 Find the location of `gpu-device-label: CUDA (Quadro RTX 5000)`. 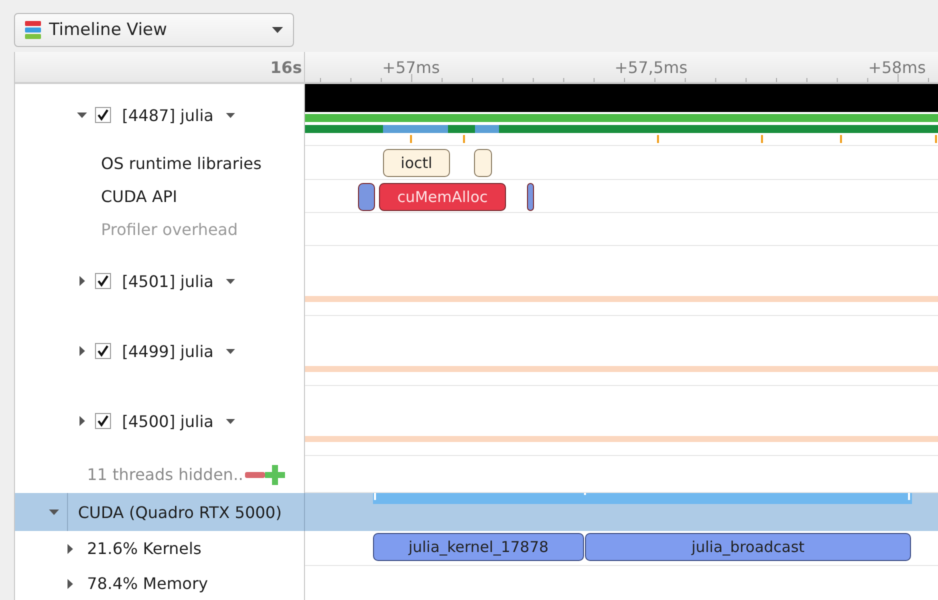

gpu-device-label: CUDA (Quadro RTX 5000) is located at coordinates (186, 512).